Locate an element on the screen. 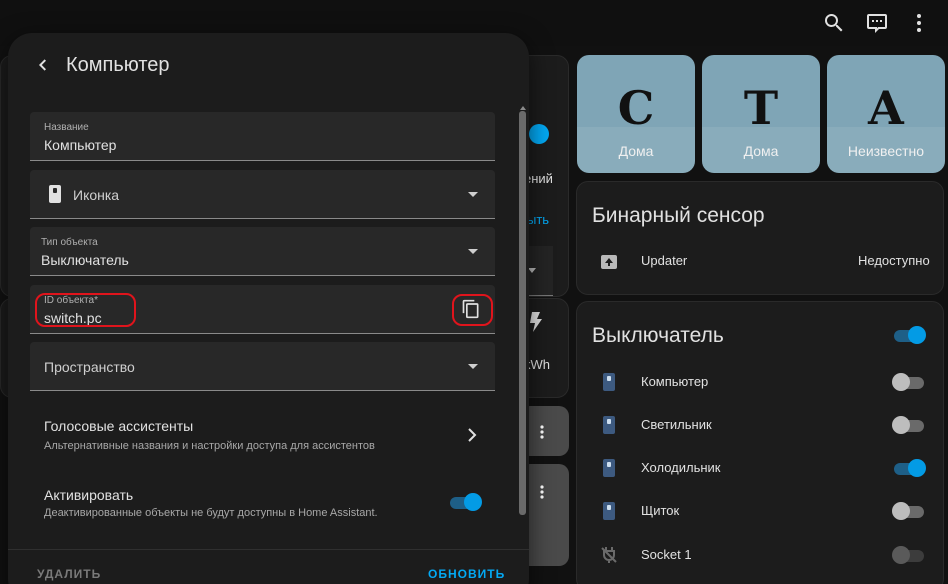 The width and height of the screenshot is (948, 584). entity-name: Updater is located at coordinates (664, 260).